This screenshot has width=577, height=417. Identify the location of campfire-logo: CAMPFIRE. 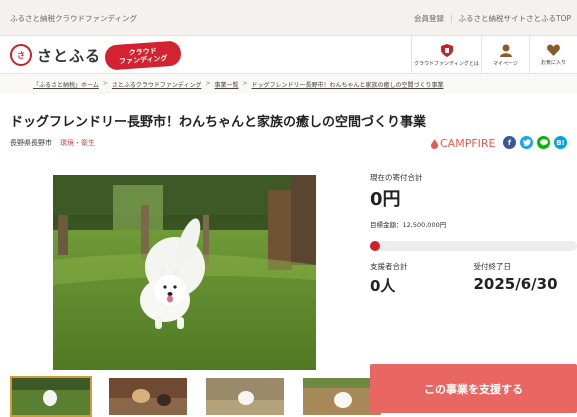
(463, 143).